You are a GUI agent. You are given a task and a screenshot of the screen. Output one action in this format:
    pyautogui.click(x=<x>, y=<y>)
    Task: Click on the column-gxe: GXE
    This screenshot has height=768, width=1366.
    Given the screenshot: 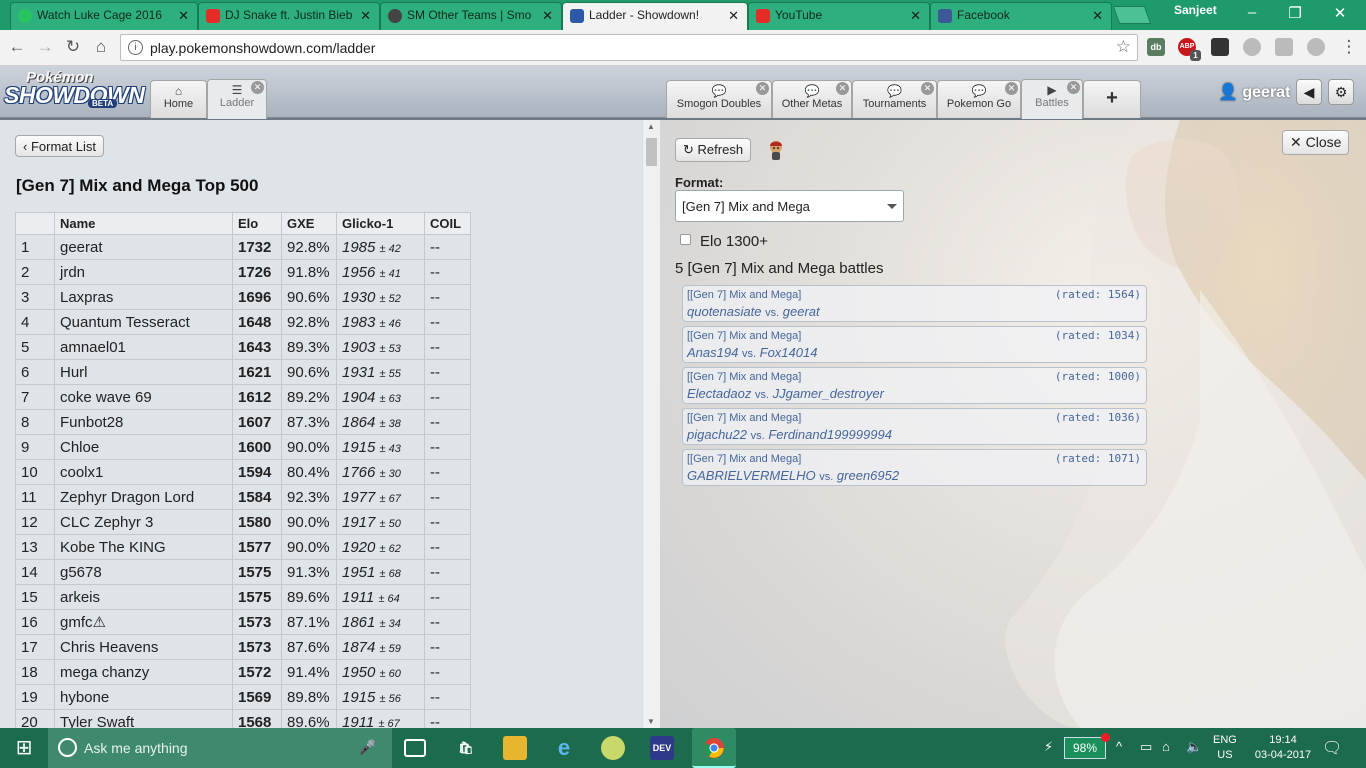 What is the action you would take?
    pyautogui.click(x=309, y=223)
    